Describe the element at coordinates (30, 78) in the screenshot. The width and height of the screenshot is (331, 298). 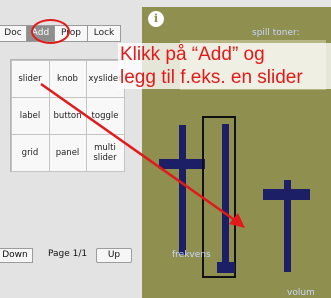
I see `palette-item-slider: slider` at that location.